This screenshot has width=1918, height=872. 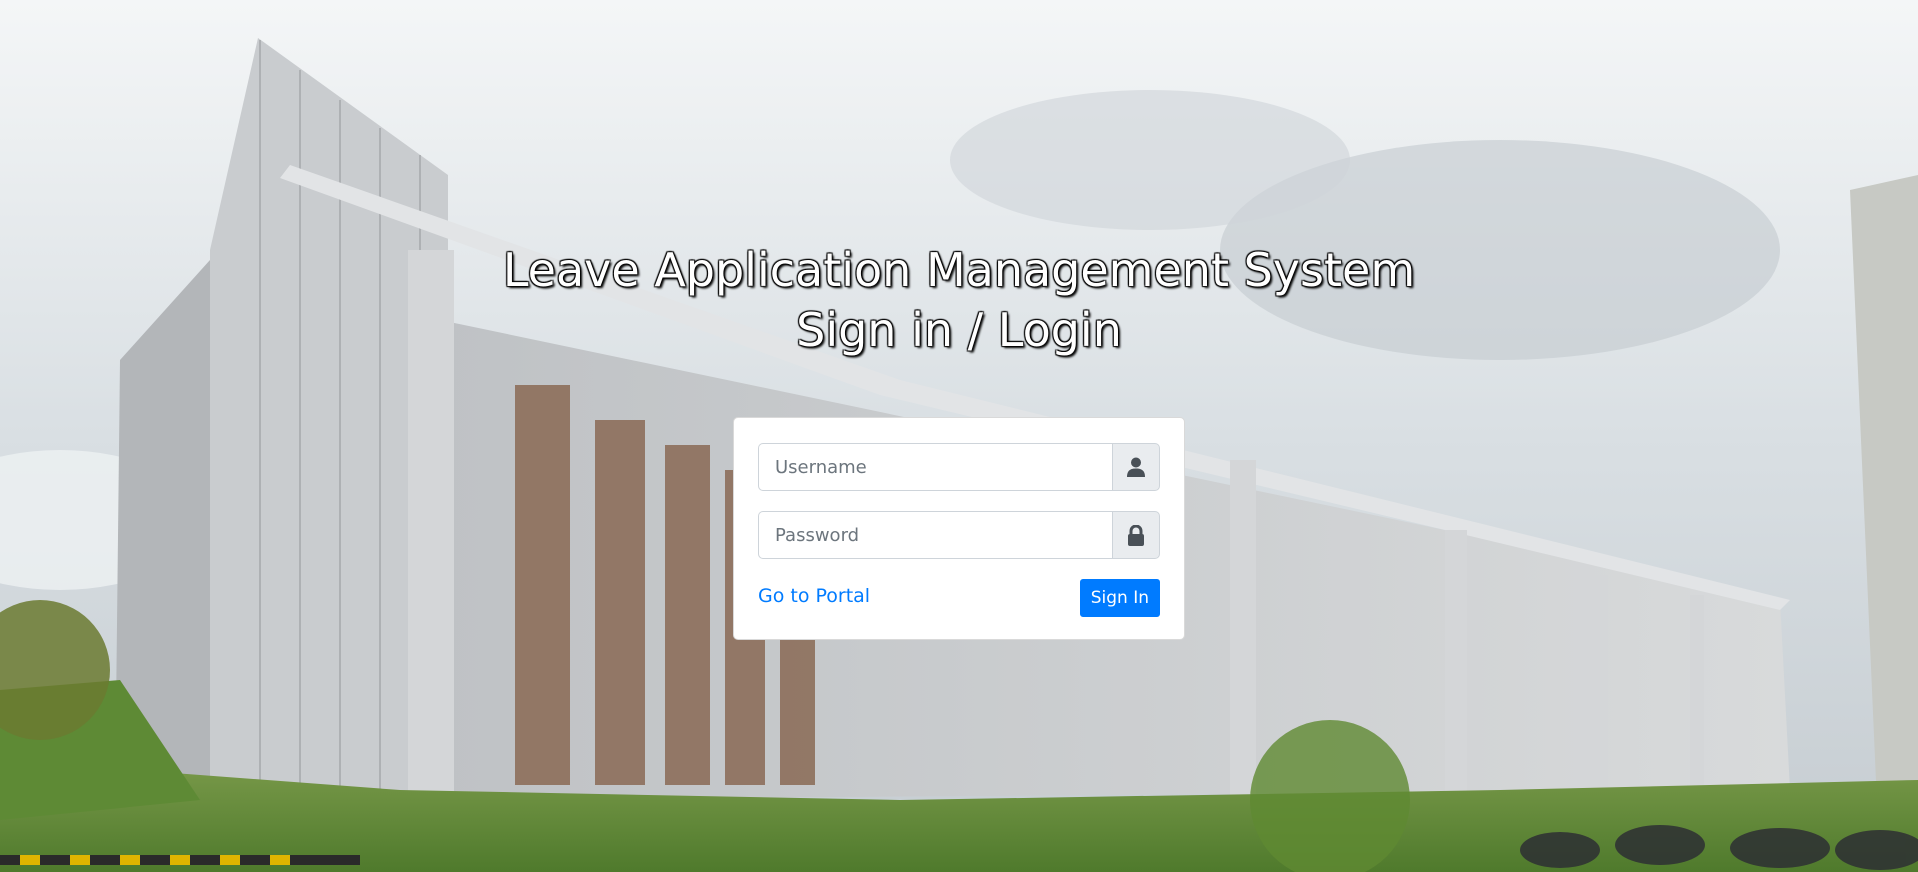 What do you see at coordinates (935, 535) in the screenshot?
I see `password-input` at bounding box center [935, 535].